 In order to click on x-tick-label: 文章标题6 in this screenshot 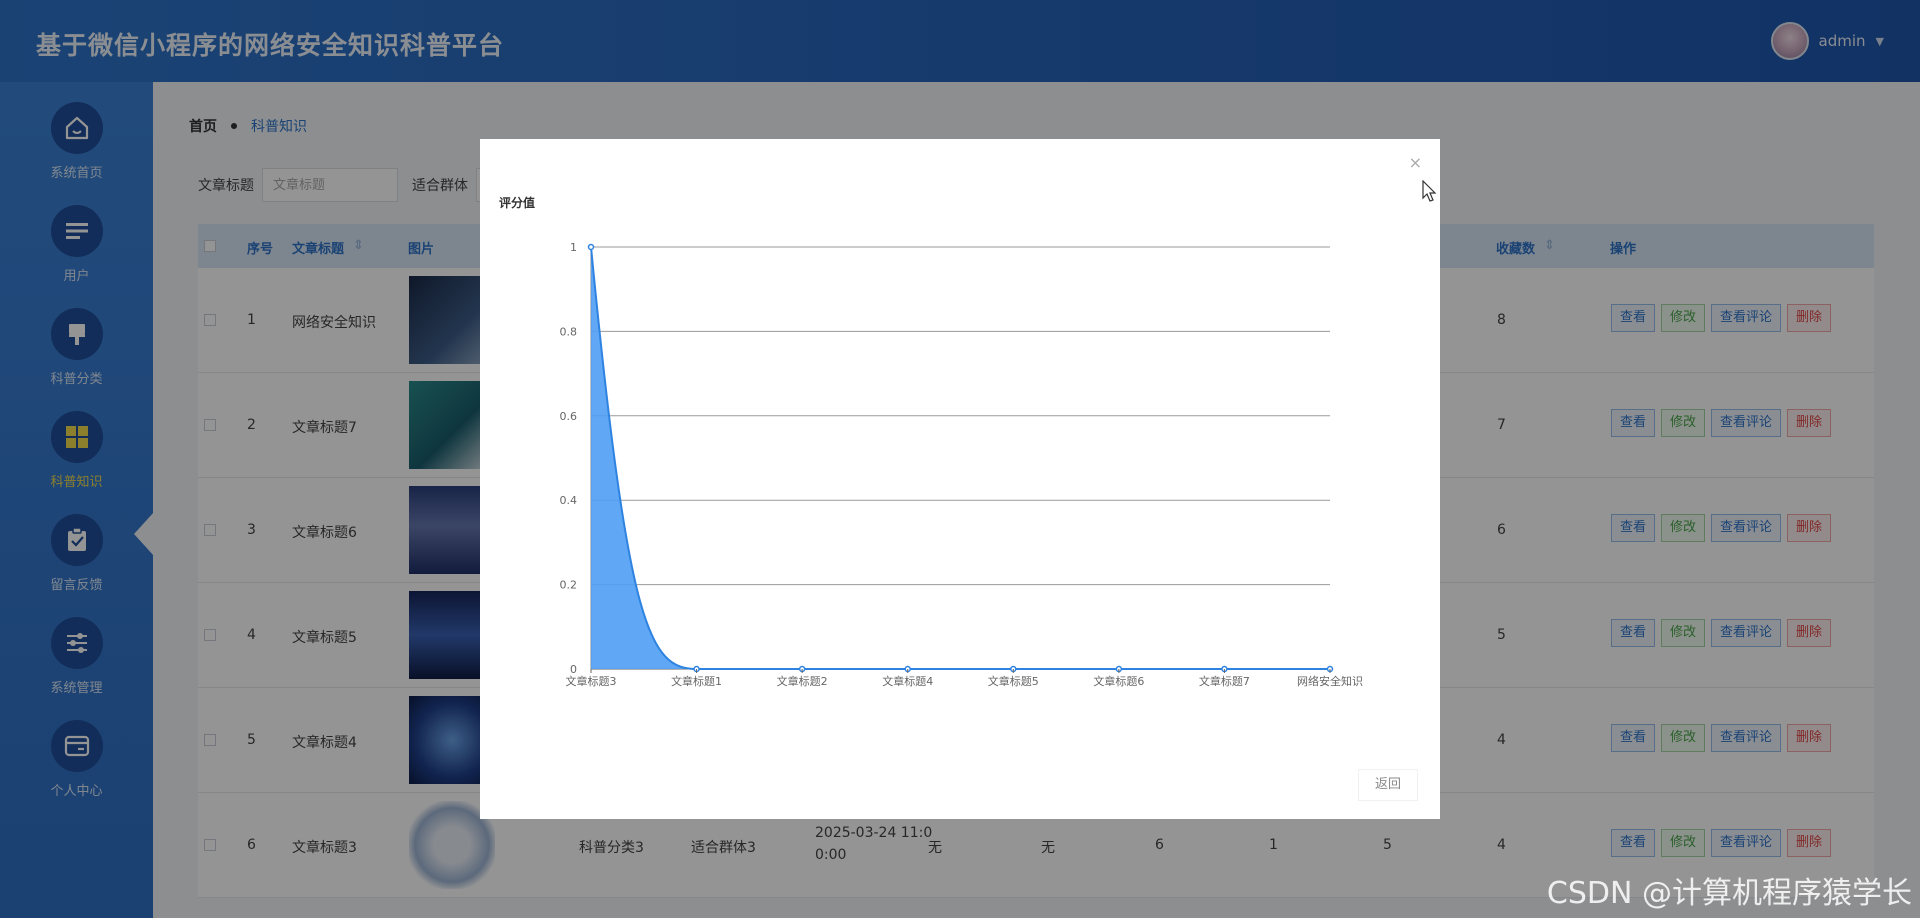, I will do `click(1118, 681)`.